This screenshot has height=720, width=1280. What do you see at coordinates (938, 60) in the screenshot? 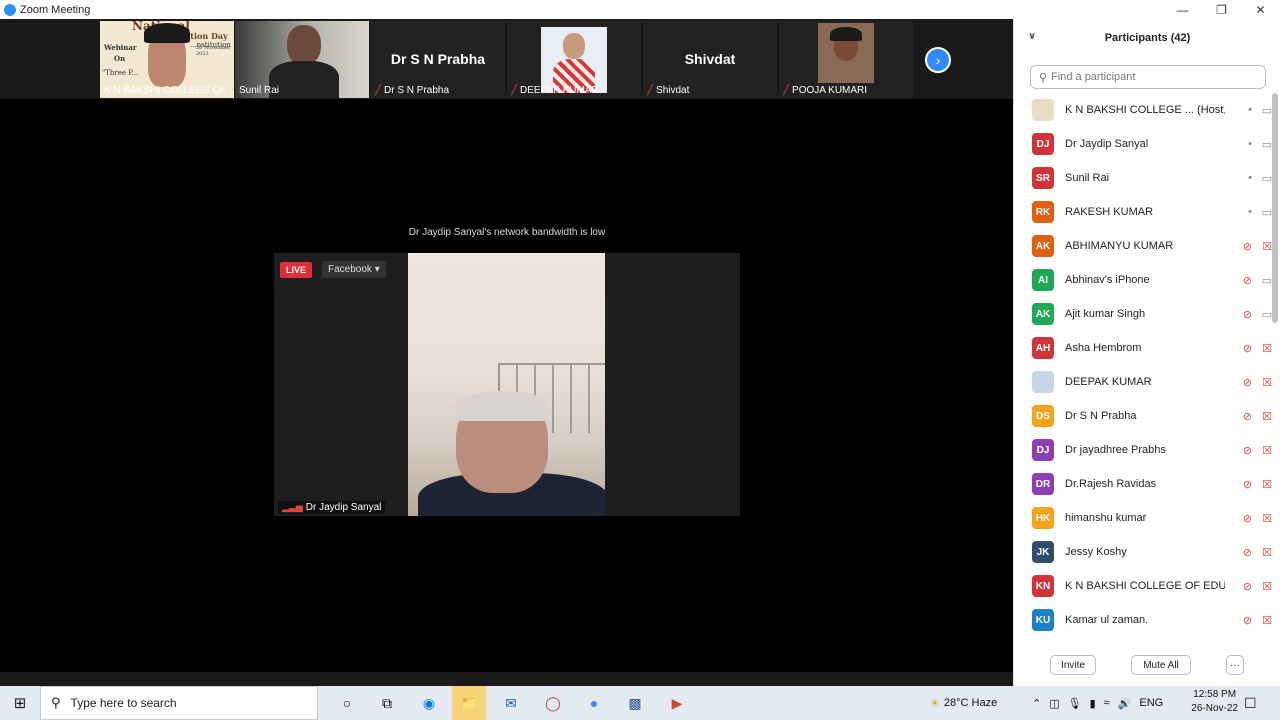
I see `next-page-button: ›` at bounding box center [938, 60].